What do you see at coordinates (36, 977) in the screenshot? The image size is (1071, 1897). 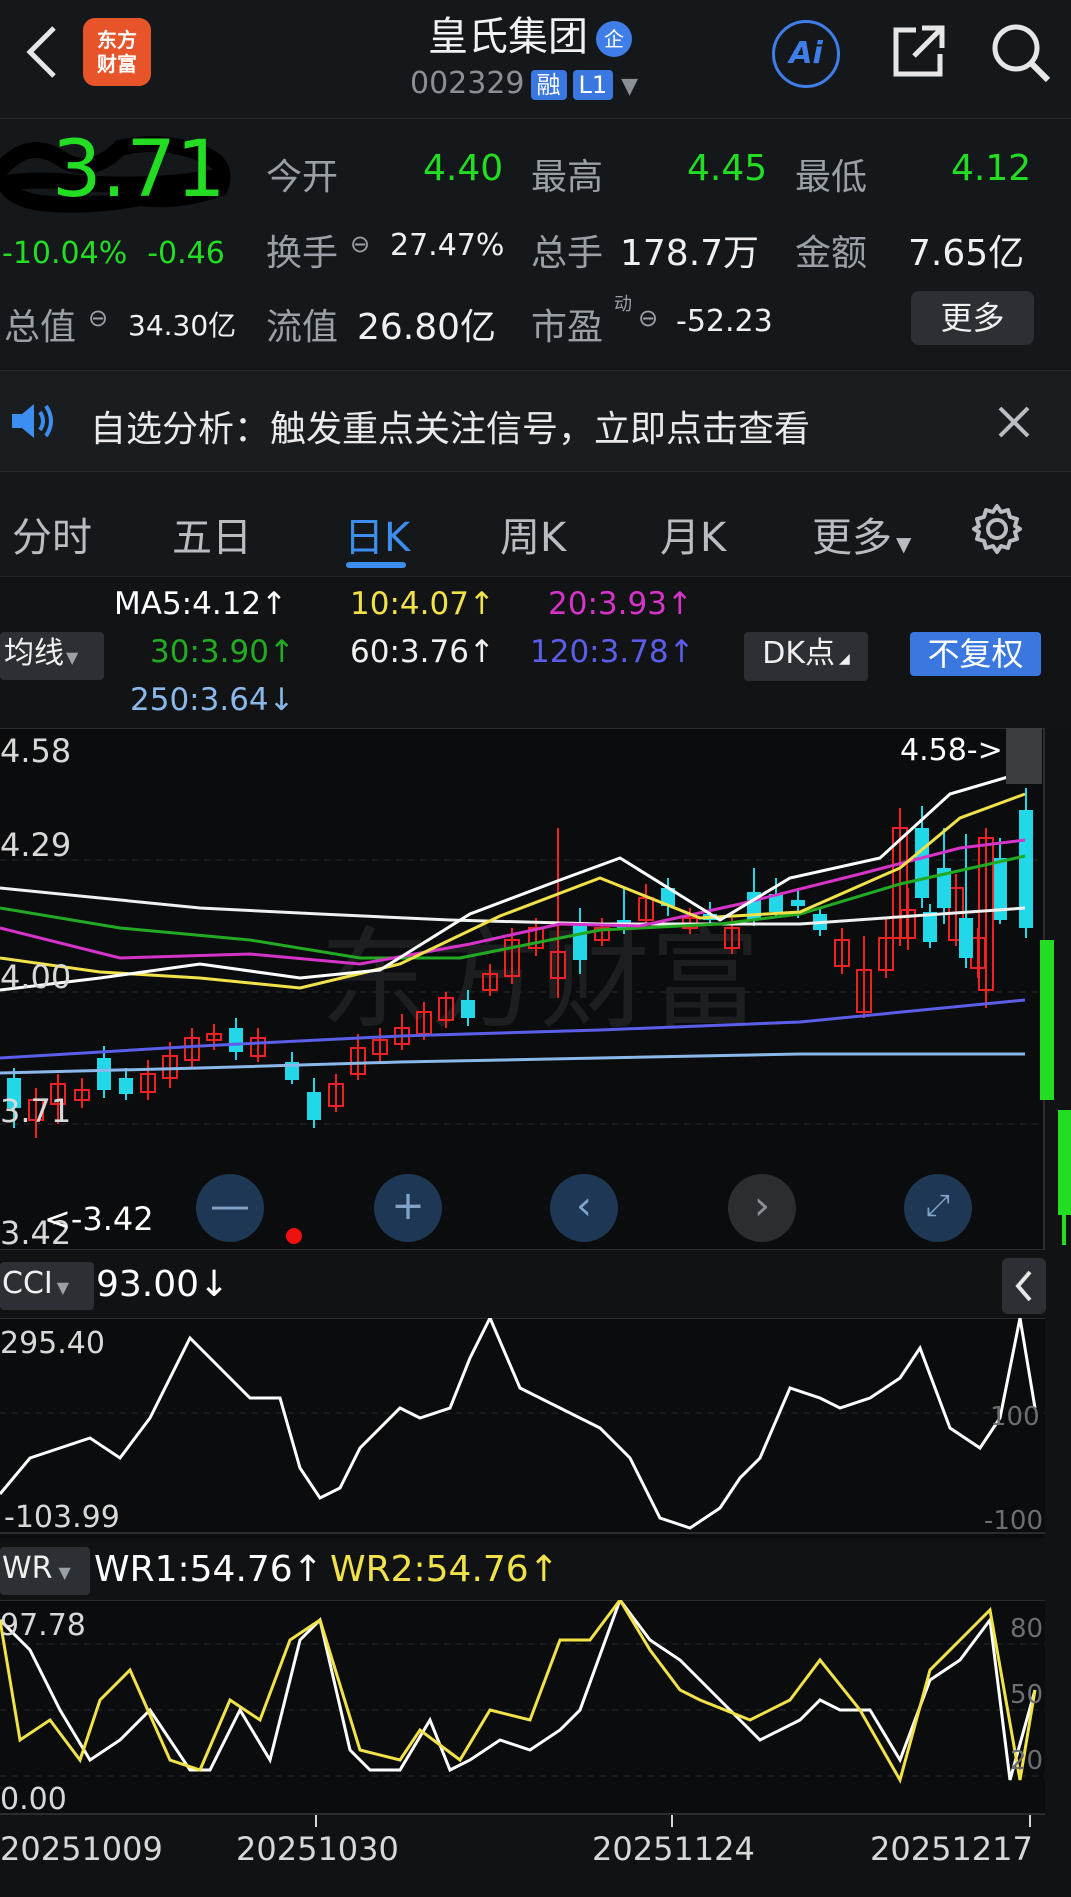 I see `y-label: 4.00` at bounding box center [36, 977].